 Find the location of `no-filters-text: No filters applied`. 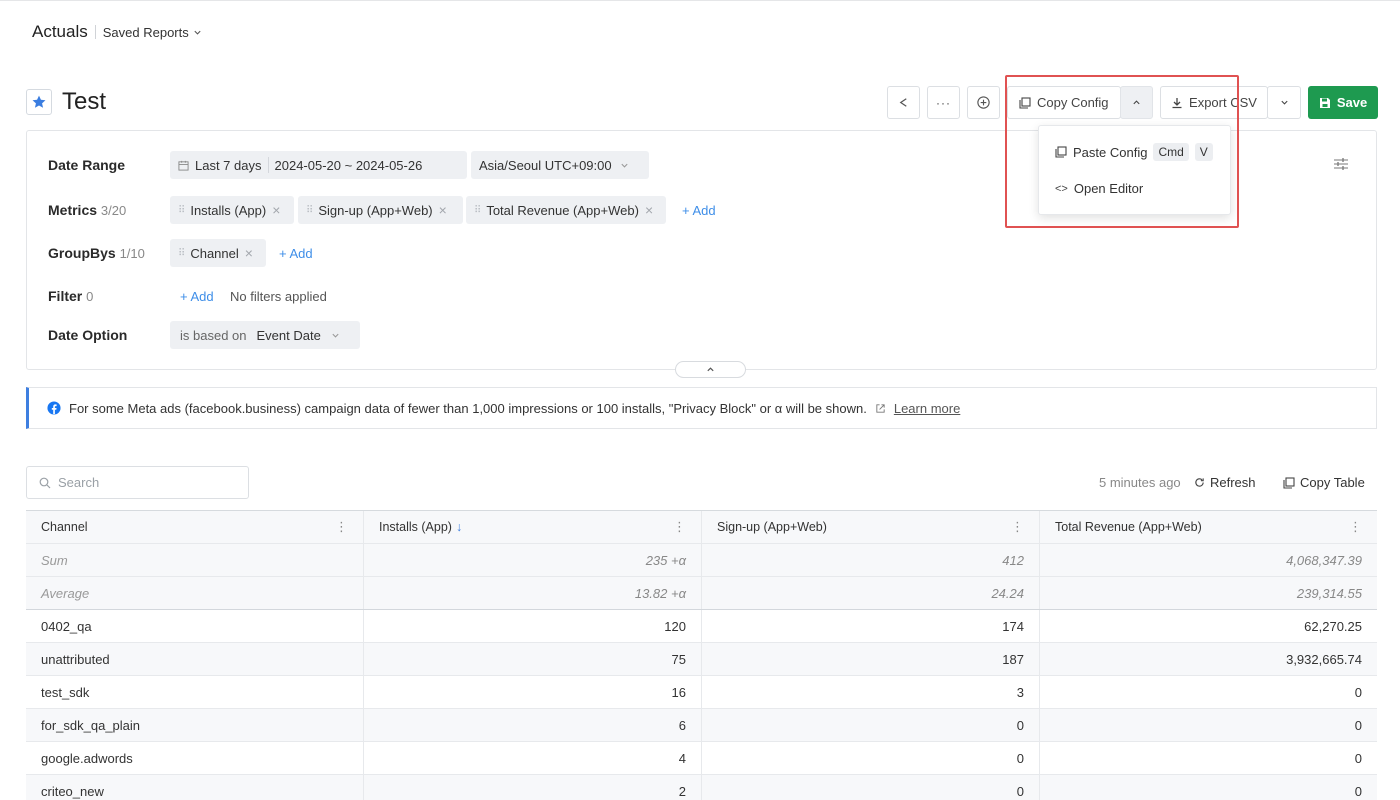

no-filters-text: No filters applied is located at coordinates (278, 296).